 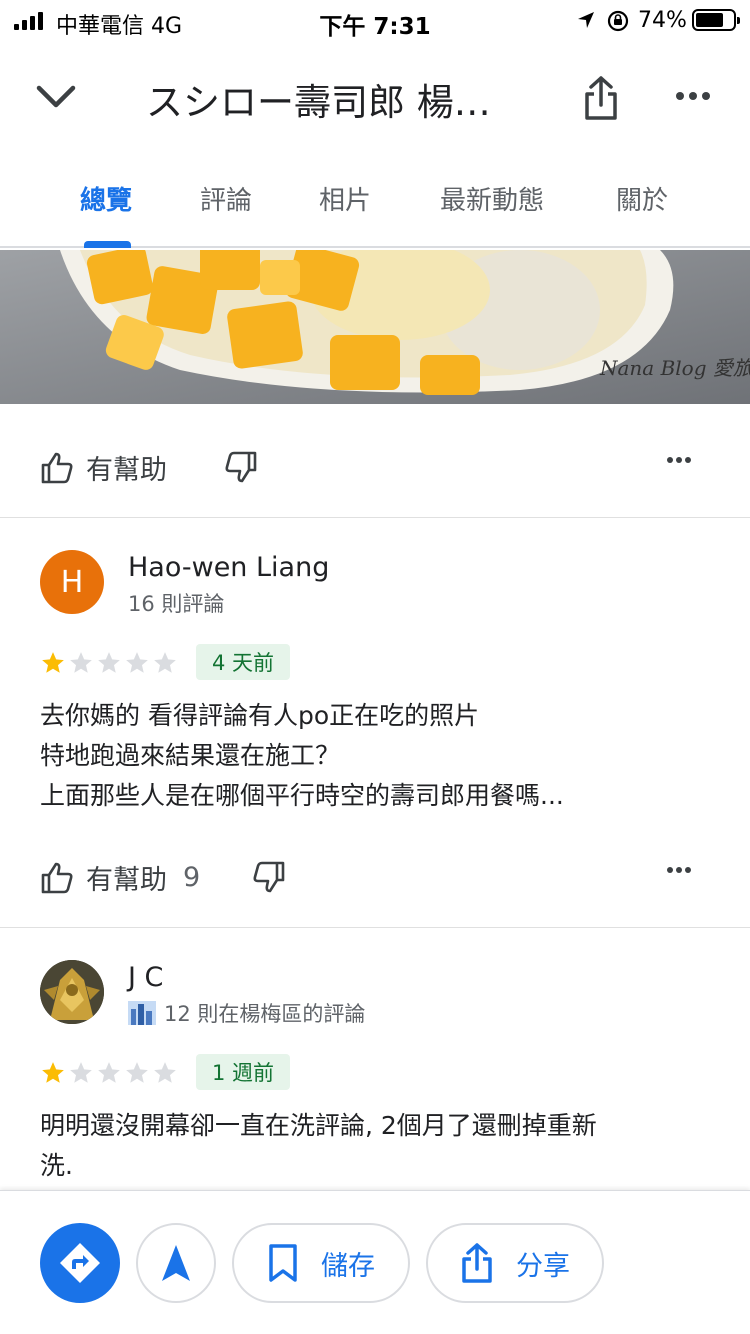 I want to click on share-label: 分享, so click(x=543, y=1266).